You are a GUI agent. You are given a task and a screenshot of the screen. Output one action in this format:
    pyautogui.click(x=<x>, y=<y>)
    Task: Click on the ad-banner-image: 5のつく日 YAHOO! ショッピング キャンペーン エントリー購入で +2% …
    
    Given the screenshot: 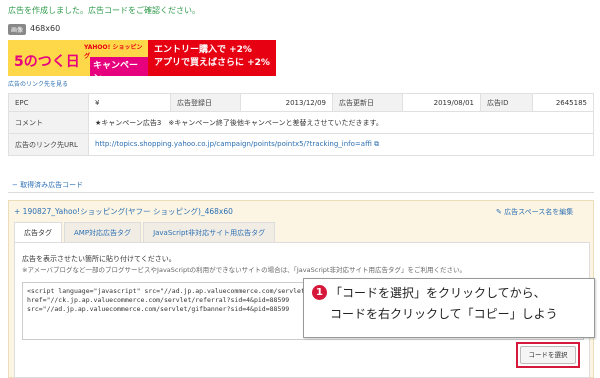 What is the action you would take?
    pyautogui.click(x=142, y=58)
    